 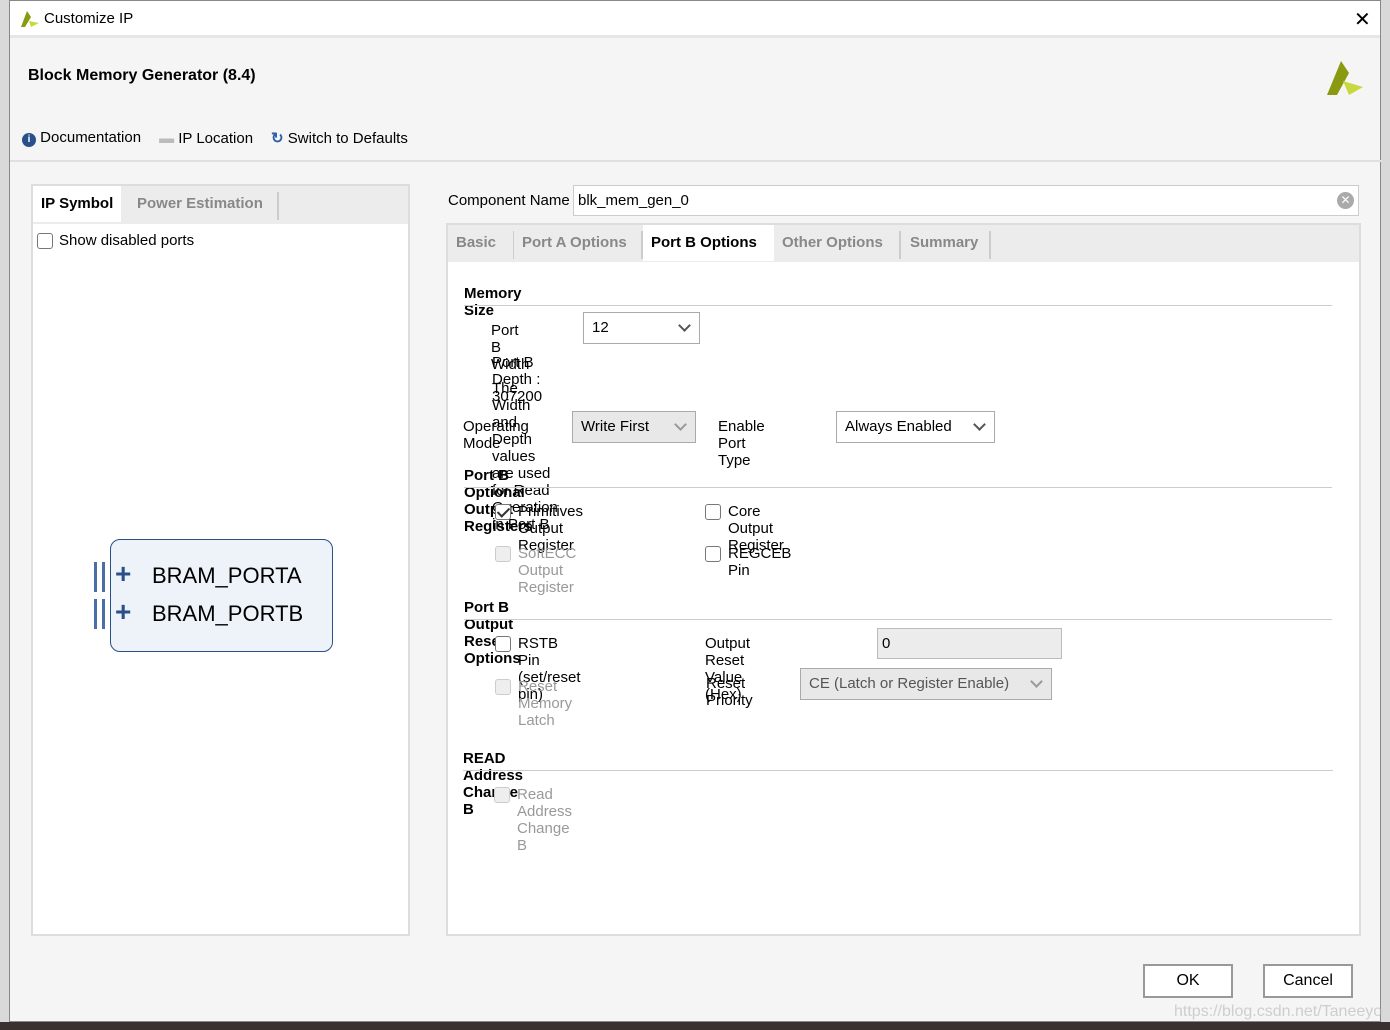 What do you see at coordinates (713, 554) in the screenshot?
I see `regceb-pin-checkbox` at bounding box center [713, 554].